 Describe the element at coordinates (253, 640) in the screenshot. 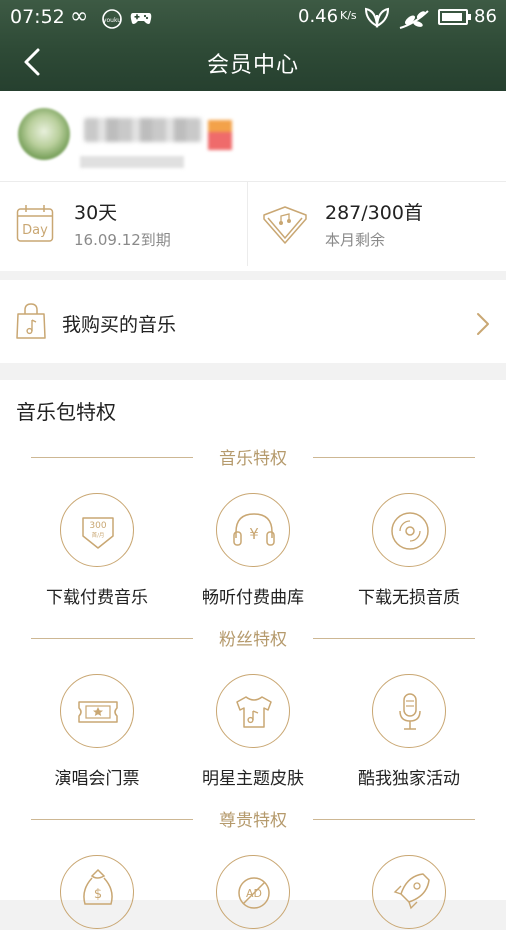

I see `category-title-fans: 粉丝特权` at that location.